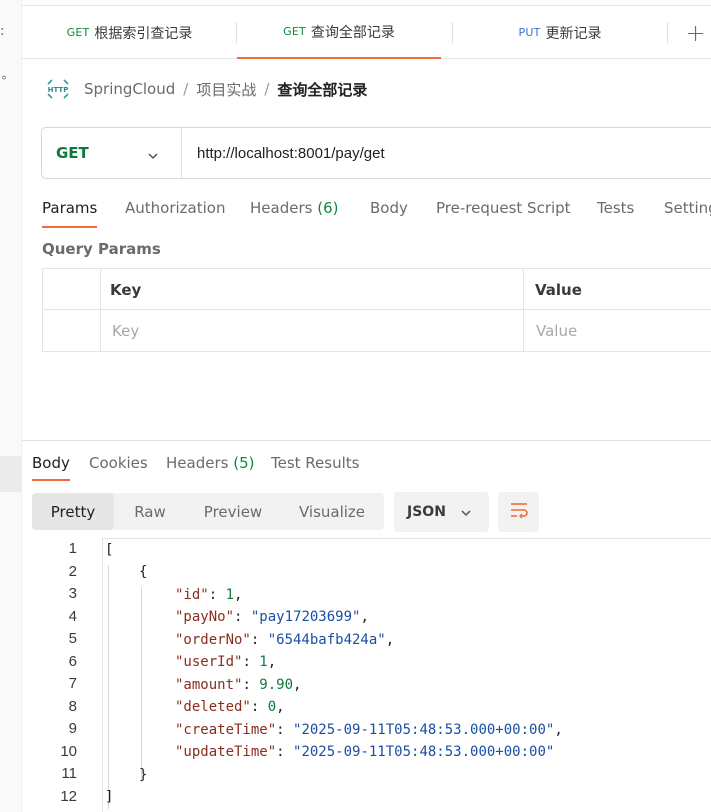  What do you see at coordinates (272, 617) in the screenshot?
I see `json-line: "payNo": "pay17203699",` at bounding box center [272, 617].